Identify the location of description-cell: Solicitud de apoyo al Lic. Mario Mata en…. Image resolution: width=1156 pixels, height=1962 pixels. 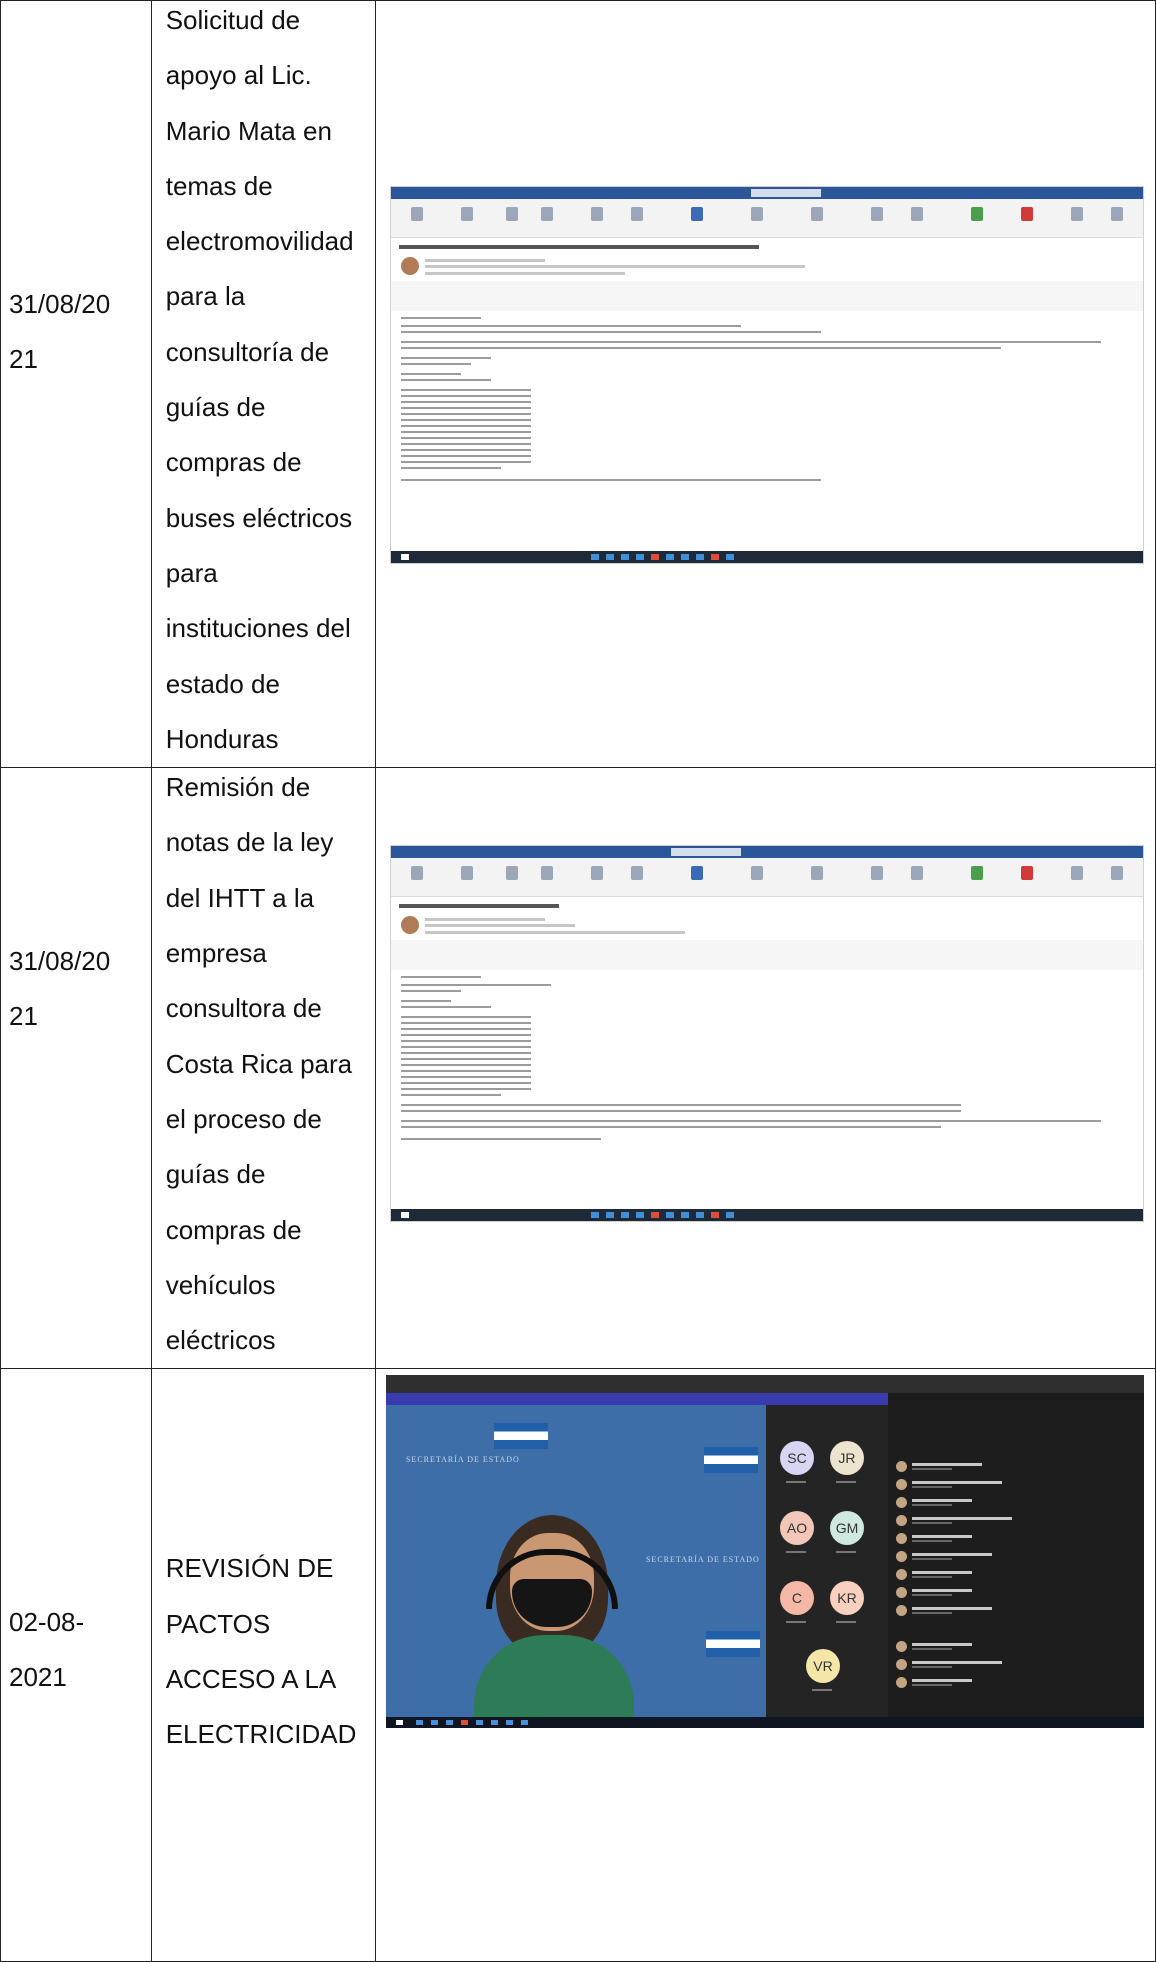
(263, 384).